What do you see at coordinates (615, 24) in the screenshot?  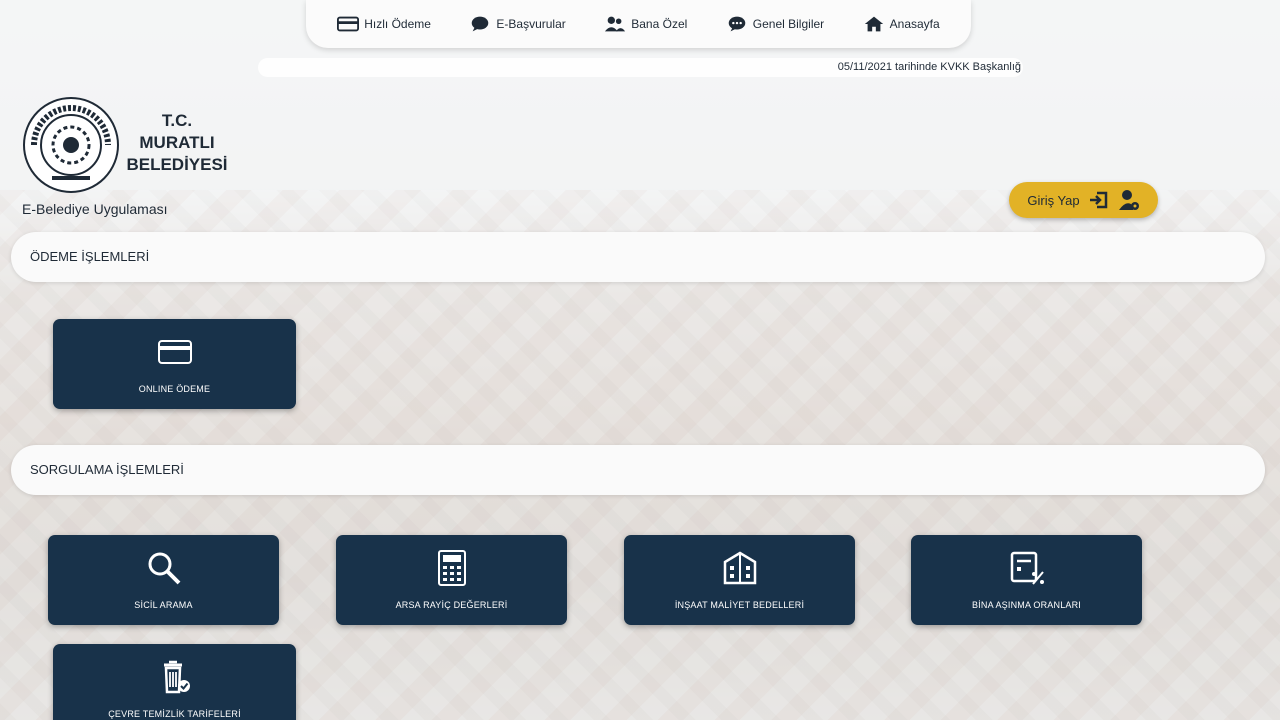 I see `users-icon` at bounding box center [615, 24].